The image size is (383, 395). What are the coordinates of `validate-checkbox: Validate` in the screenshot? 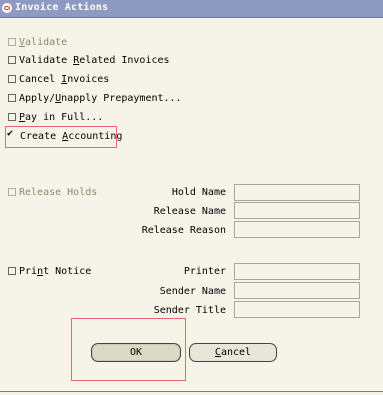 It's located at (37, 42).